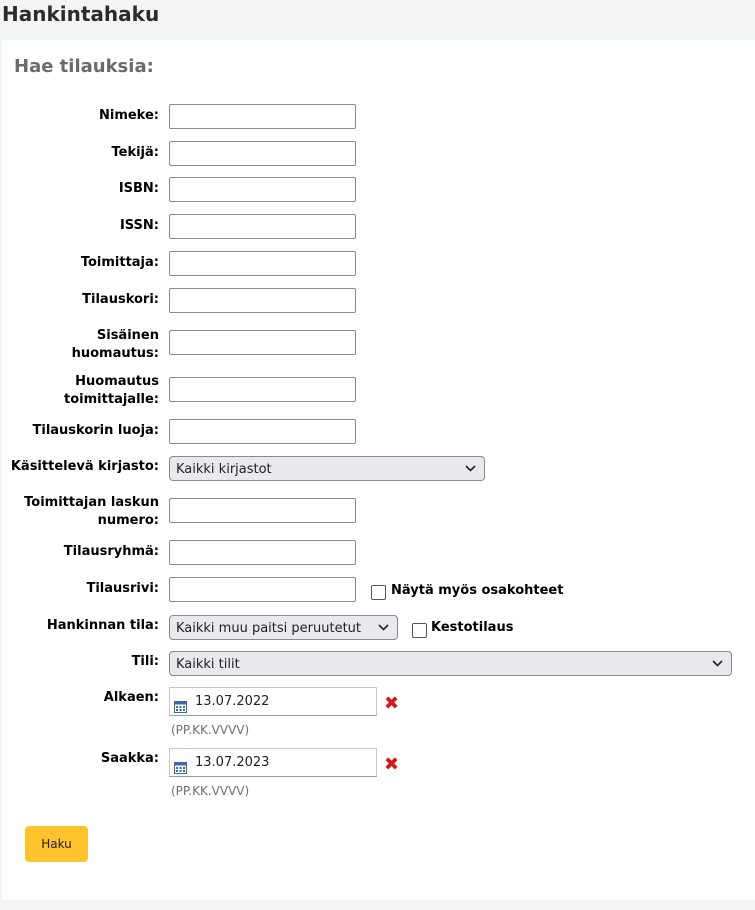 The height and width of the screenshot is (910, 755). Describe the element at coordinates (262, 226) in the screenshot. I see `issn-input` at that location.